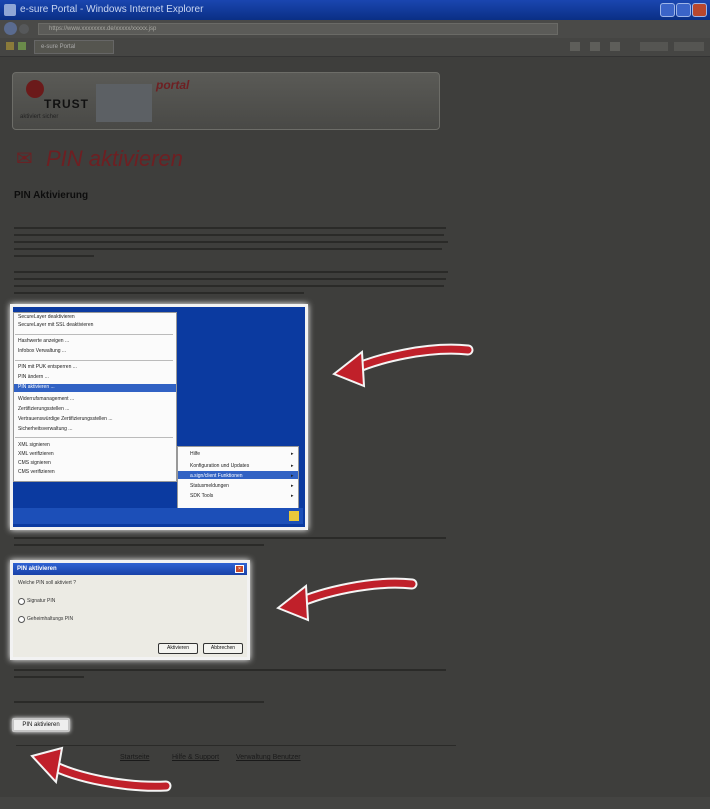 The width and height of the screenshot is (710, 809). Describe the element at coordinates (575, 46) in the screenshot. I see `home-icon` at that location.